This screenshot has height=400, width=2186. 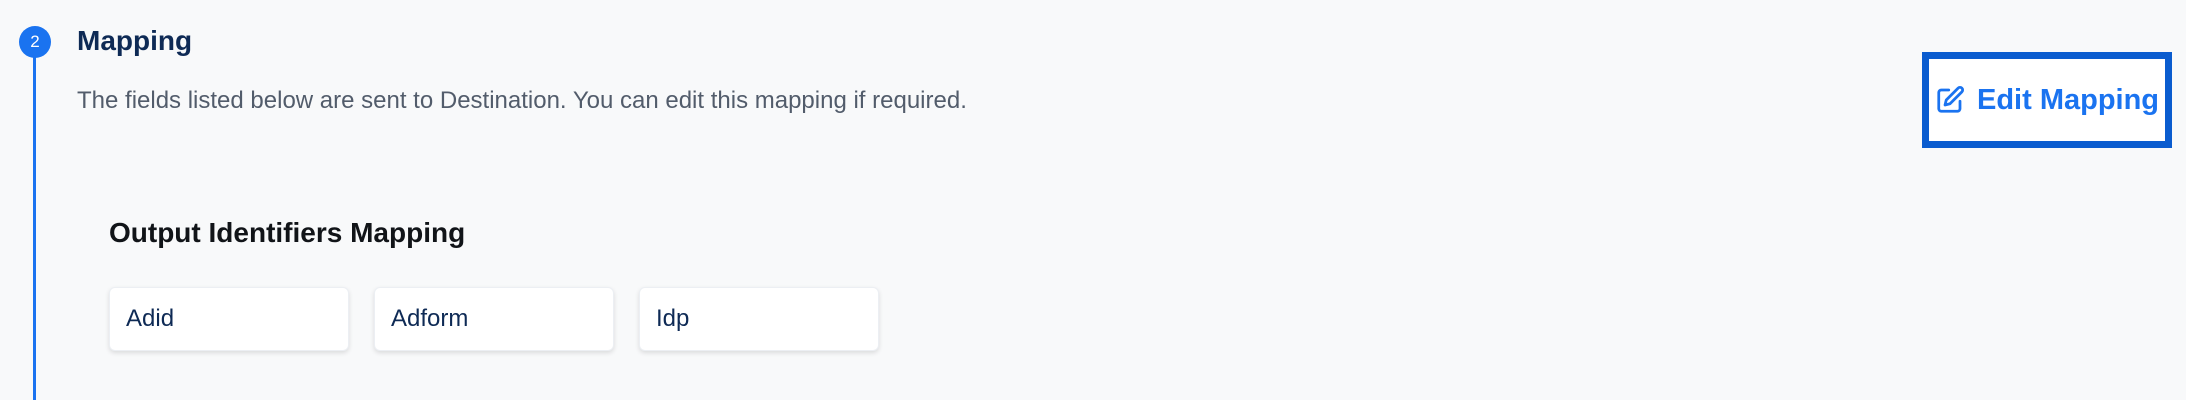 I want to click on identifier-chip-idp: Idp, so click(x=759, y=319).